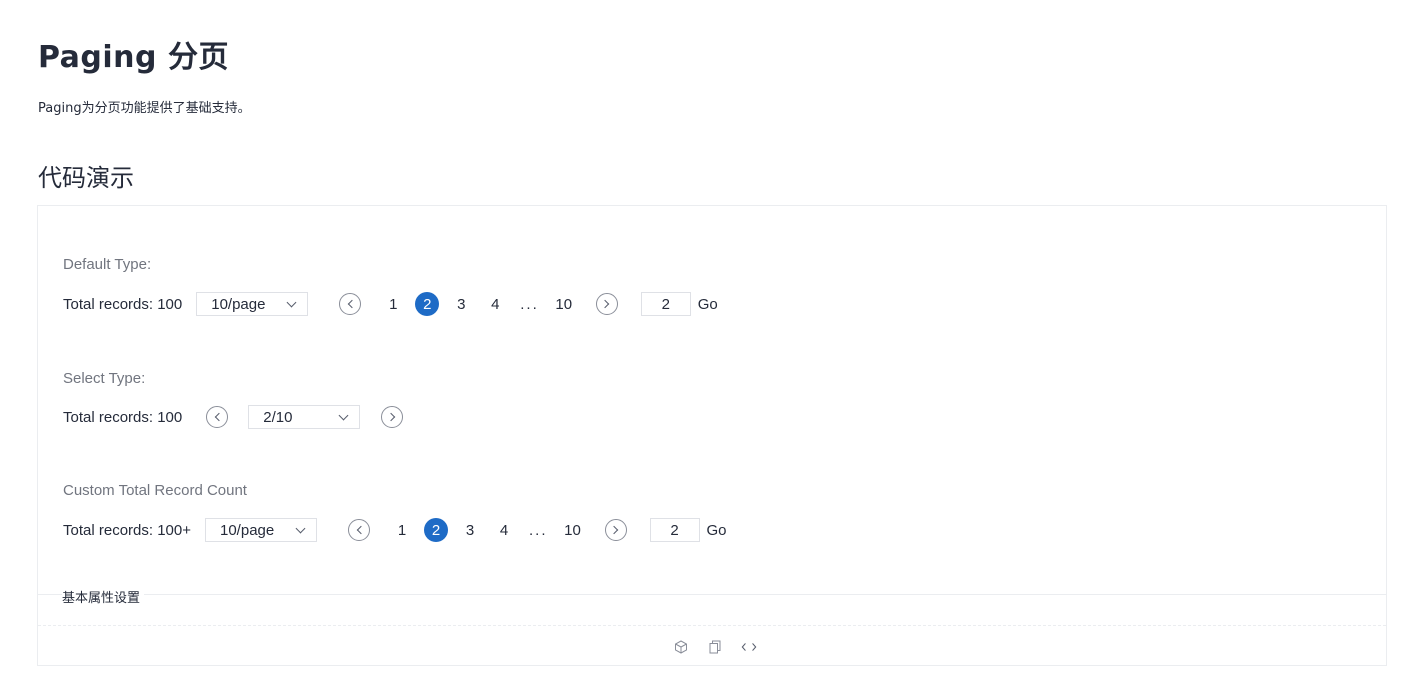 The width and height of the screenshot is (1420, 676). I want to click on page-title: Paging 分页, so click(133, 57).